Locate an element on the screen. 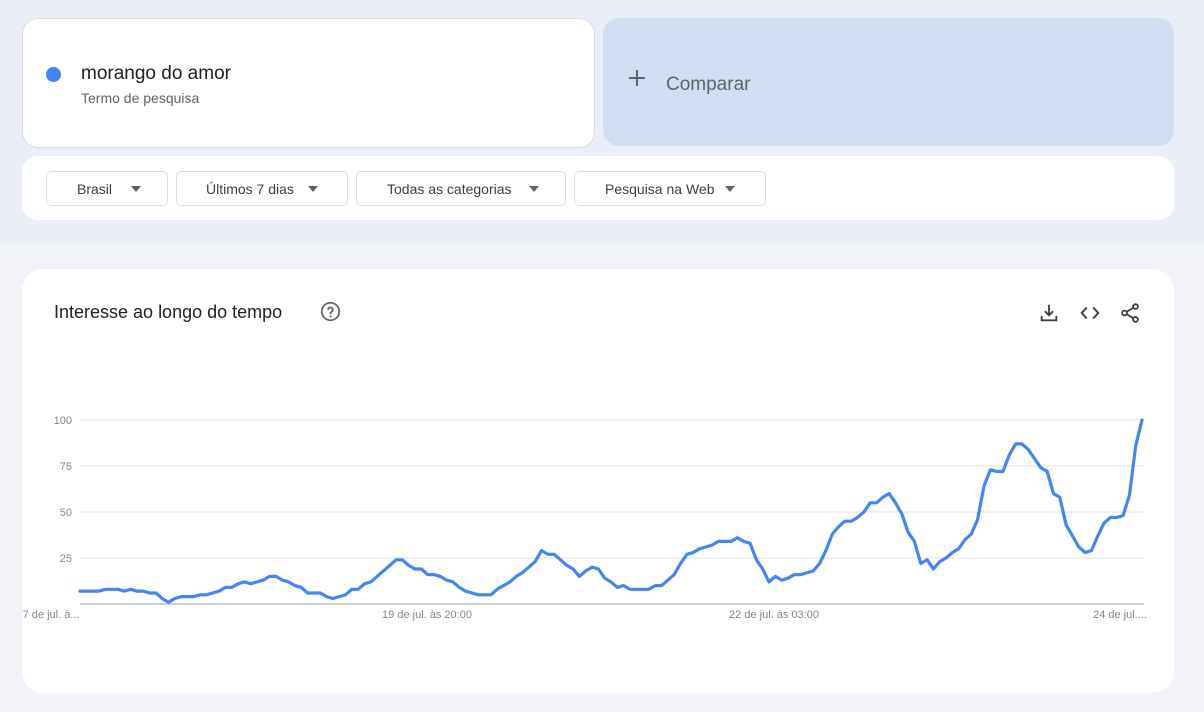 The width and height of the screenshot is (1204, 712). compare-button: Comparar is located at coordinates (888, 82).